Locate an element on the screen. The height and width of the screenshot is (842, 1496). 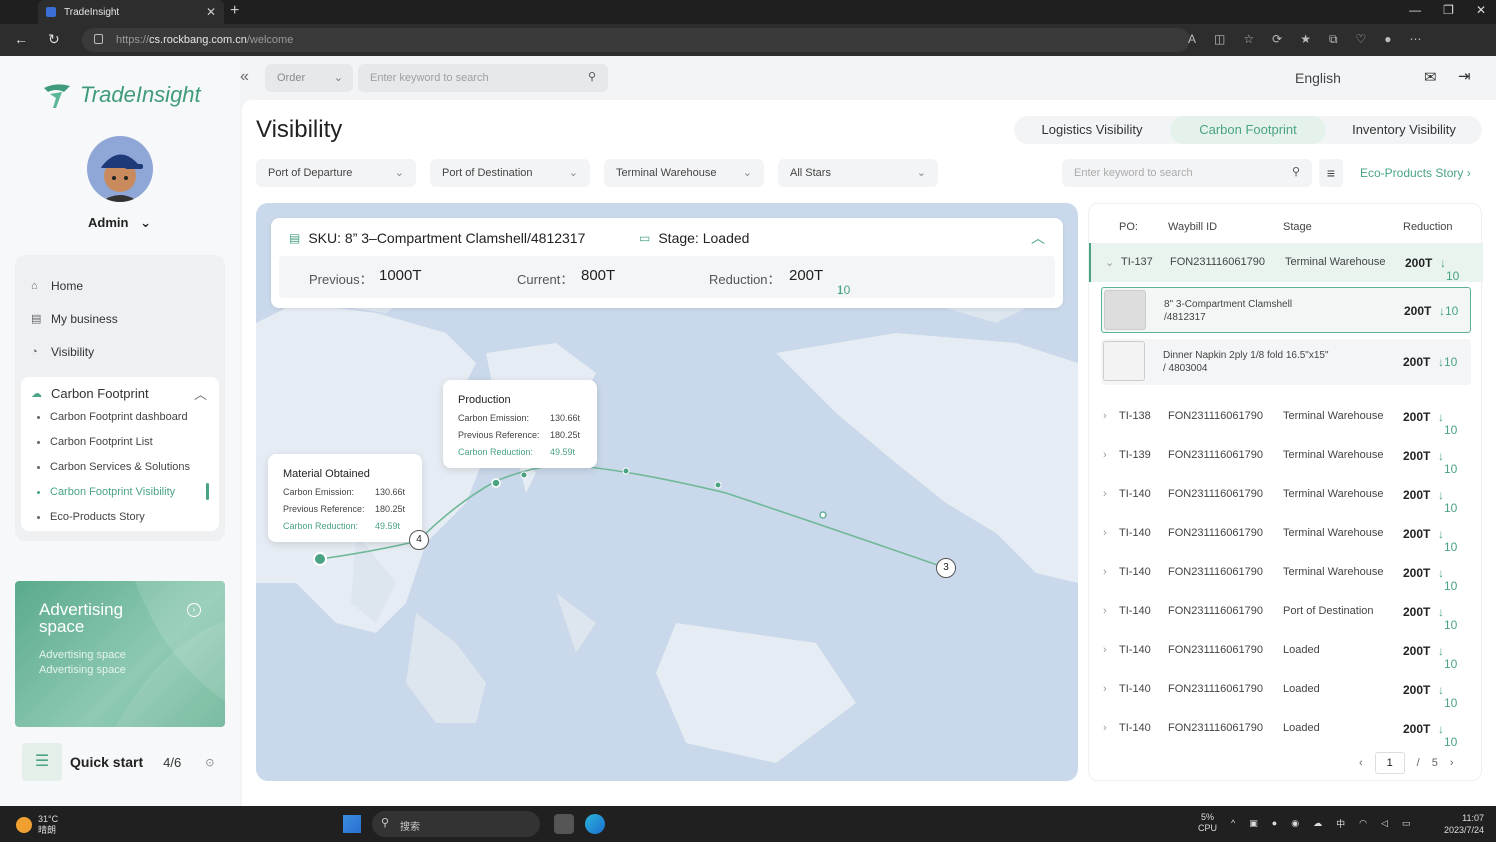
weather-widget: 31°C 晴朗 is located at coordinates (37, 825).